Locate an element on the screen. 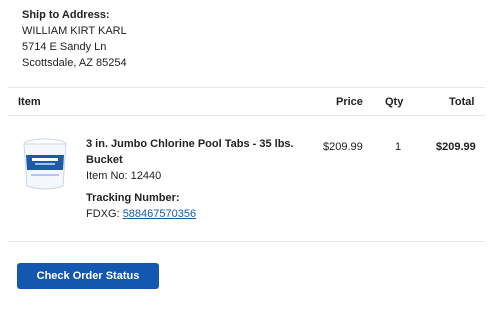 The image size is (500, 317). tracking-label: Tracking Number: is located at coordinates (133, 198).